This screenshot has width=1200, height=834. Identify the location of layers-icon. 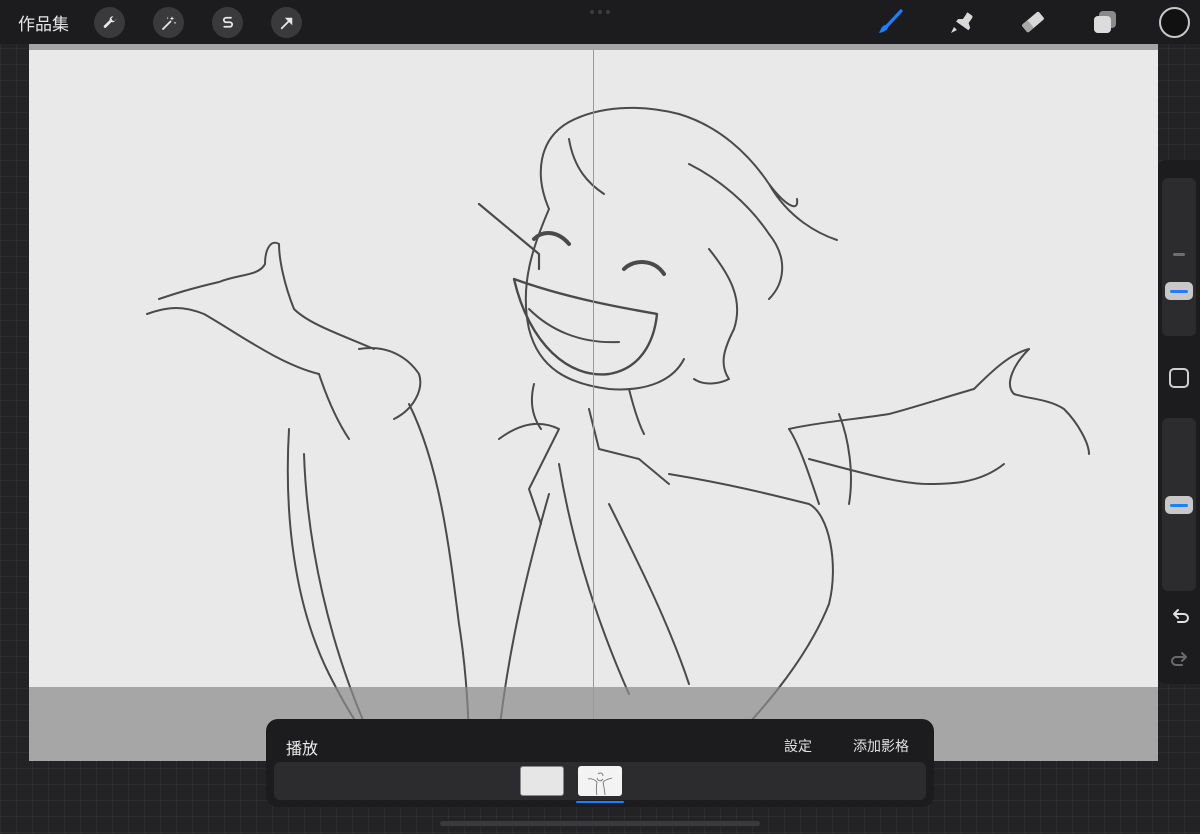
(1105, 22).